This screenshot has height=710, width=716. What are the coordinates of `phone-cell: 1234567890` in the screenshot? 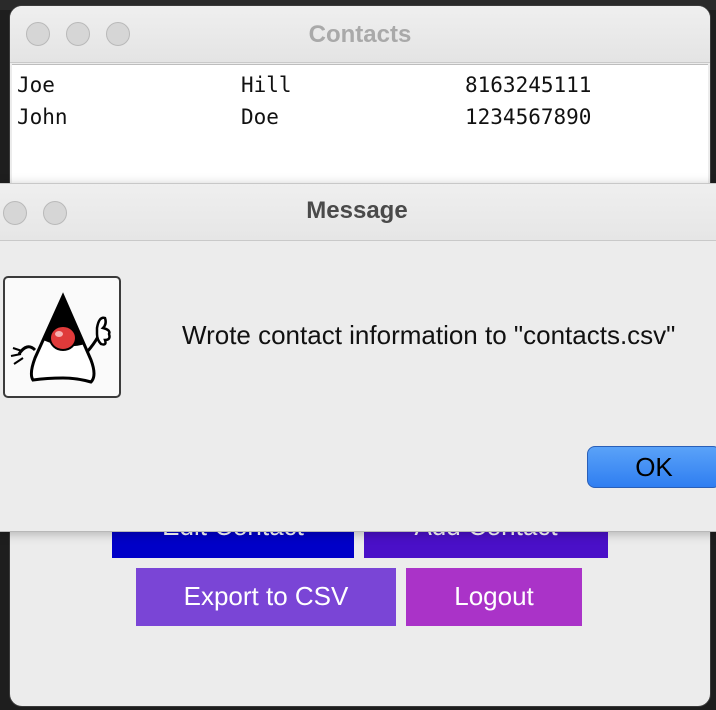 It's located at (528, 117).